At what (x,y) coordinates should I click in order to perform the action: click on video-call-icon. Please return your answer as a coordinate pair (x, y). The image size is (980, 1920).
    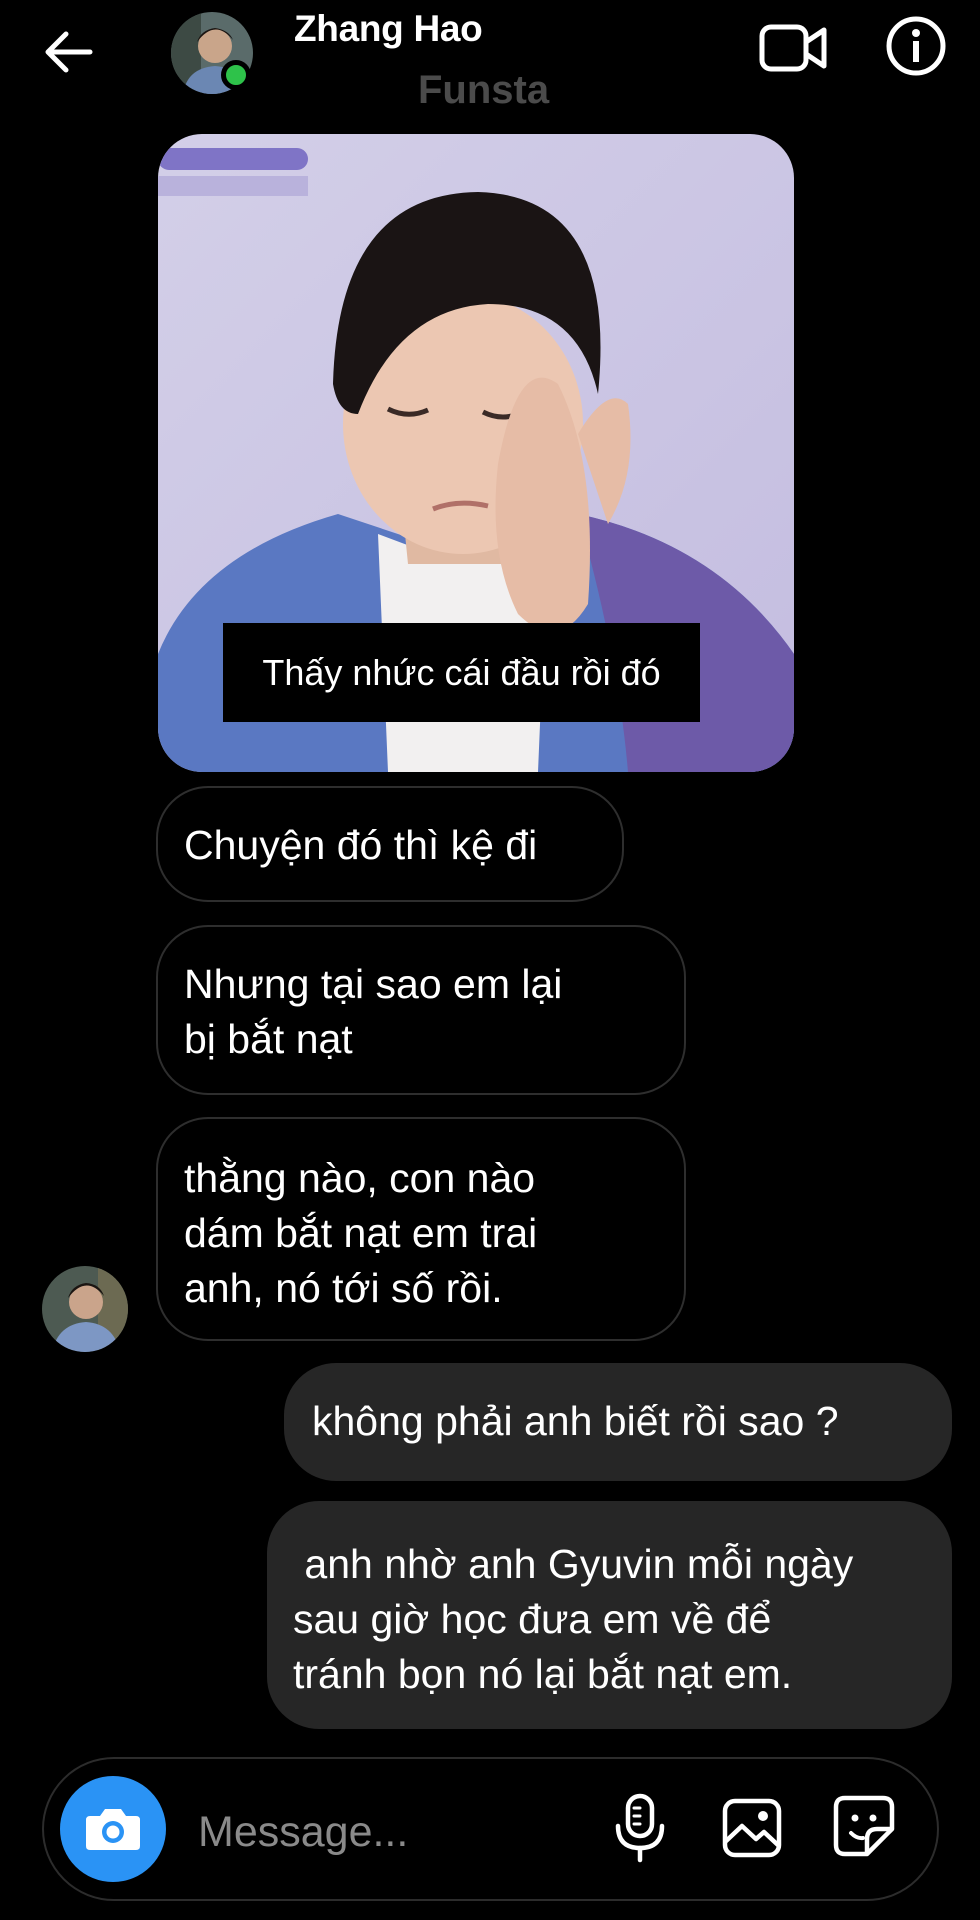
    Looking at the image, I should click on (793, 48).